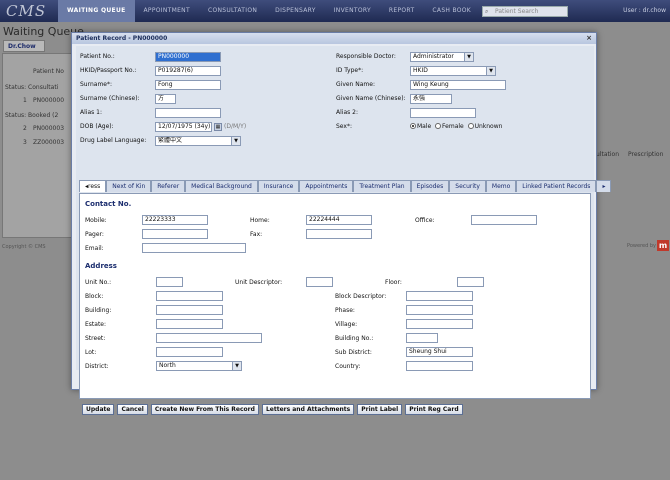 The height and width of the screenshot is (480, 670). I want to click on radio-female, so click(438, 126).